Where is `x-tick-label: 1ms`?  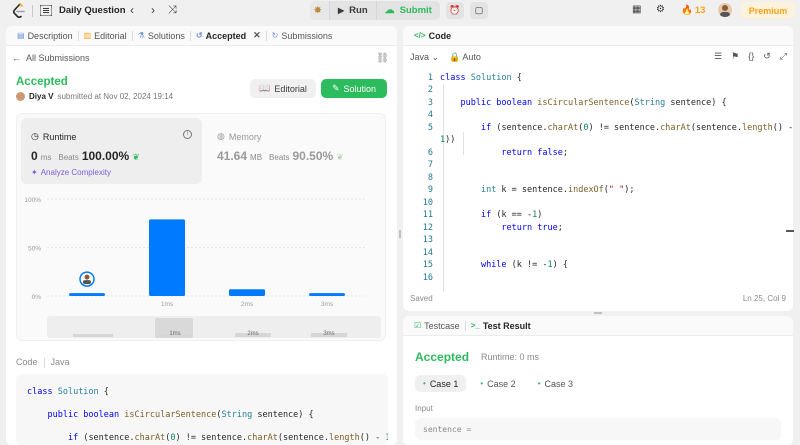 x-tick-label: 1ms is located at coordinates (167, 304).